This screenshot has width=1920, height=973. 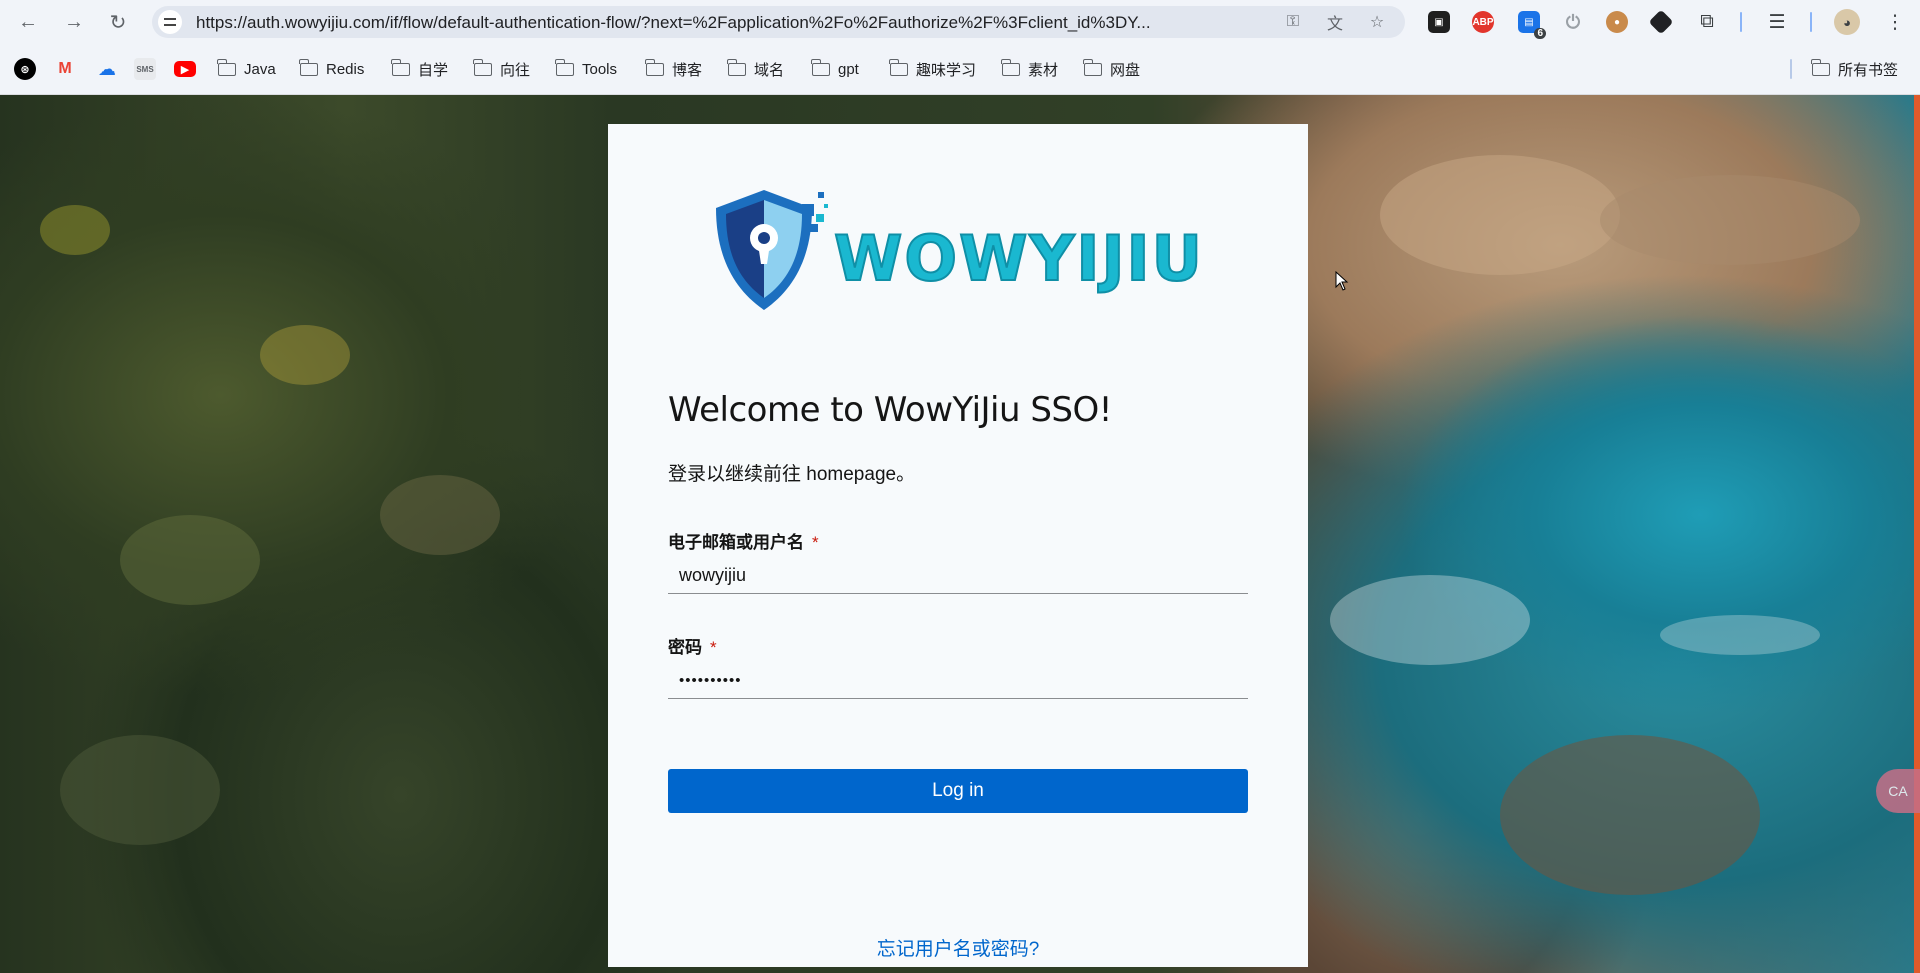 I want to click on password-label: 密码 *, so click(x=692, y=645).